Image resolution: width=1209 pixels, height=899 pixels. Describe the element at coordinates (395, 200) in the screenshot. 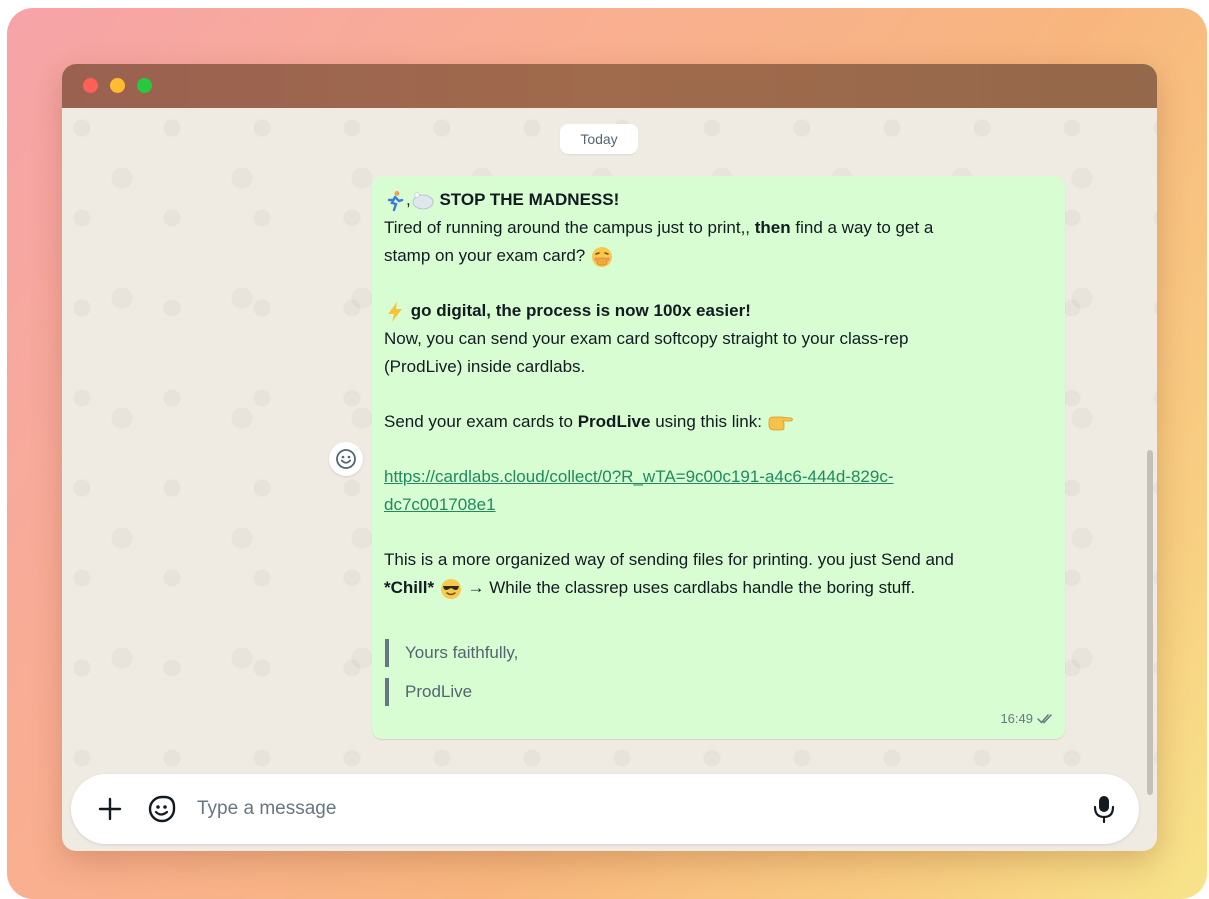

I see `runner-icon` at that location.